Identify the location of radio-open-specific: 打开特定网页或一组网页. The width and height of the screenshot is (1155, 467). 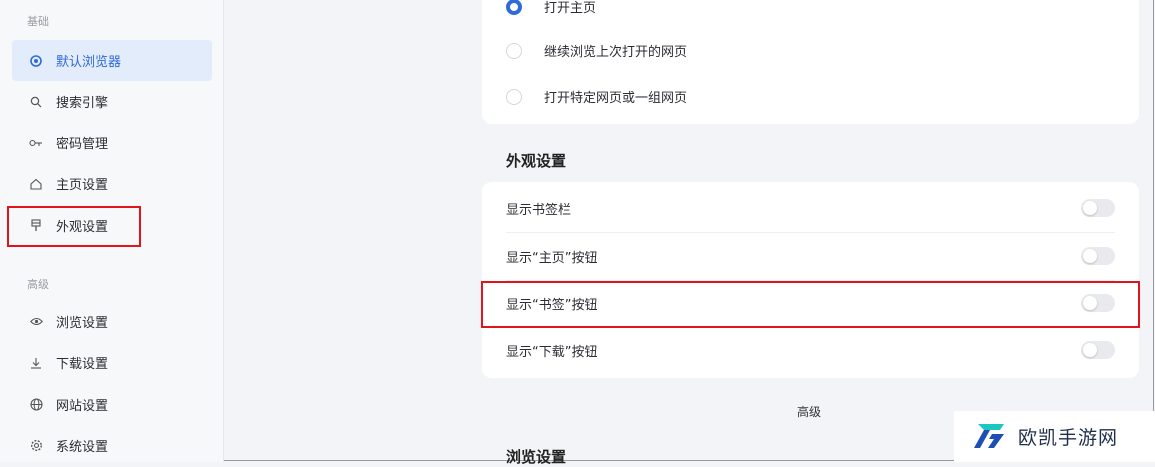
(596, 96).